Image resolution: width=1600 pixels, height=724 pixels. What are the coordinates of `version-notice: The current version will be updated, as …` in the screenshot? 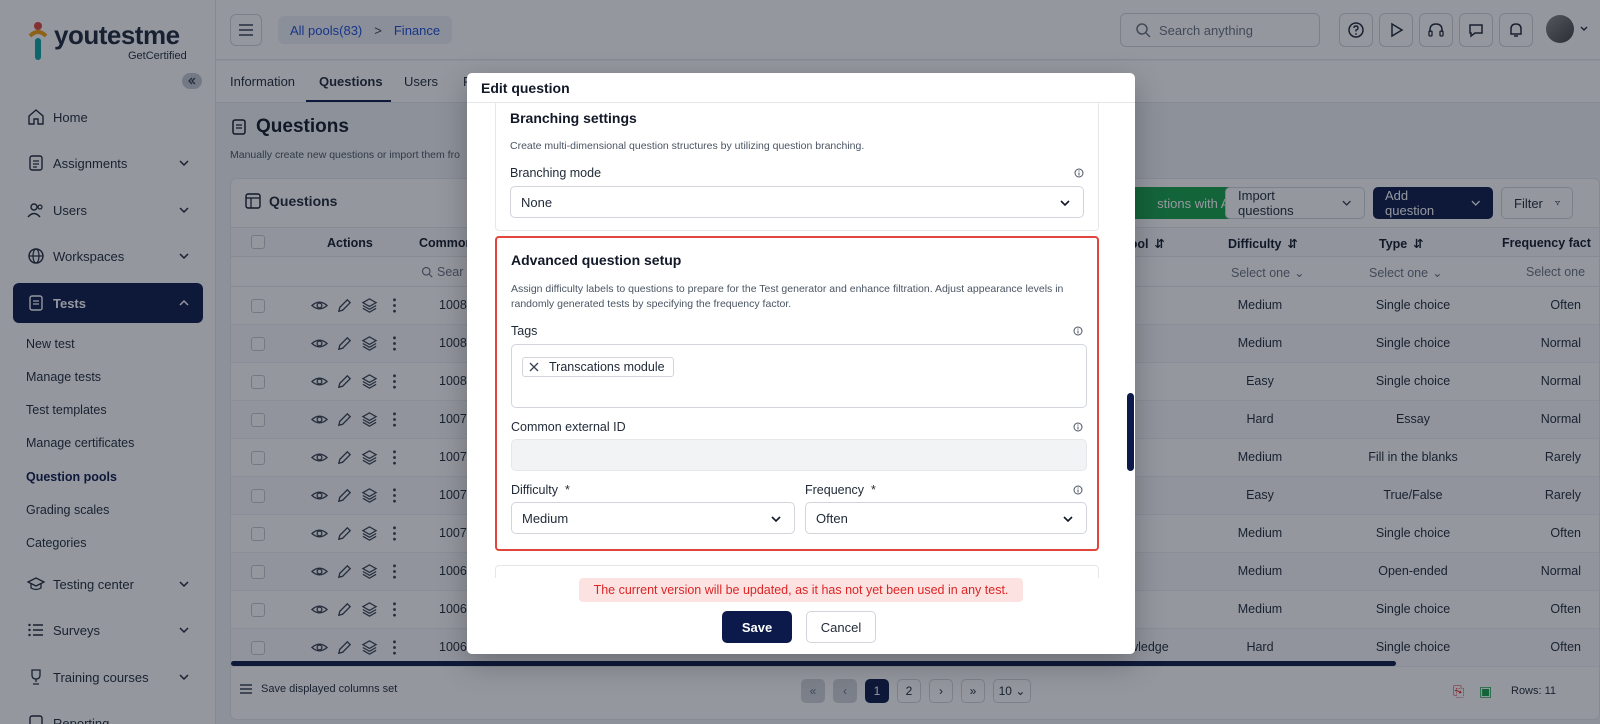 It's located at (801, 590).